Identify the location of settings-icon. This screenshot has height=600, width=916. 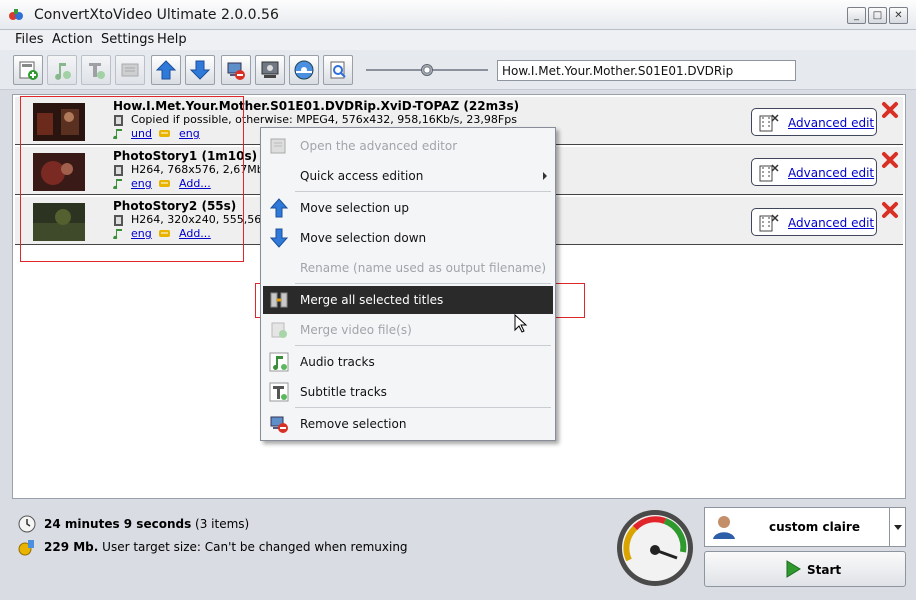
(270, 69).